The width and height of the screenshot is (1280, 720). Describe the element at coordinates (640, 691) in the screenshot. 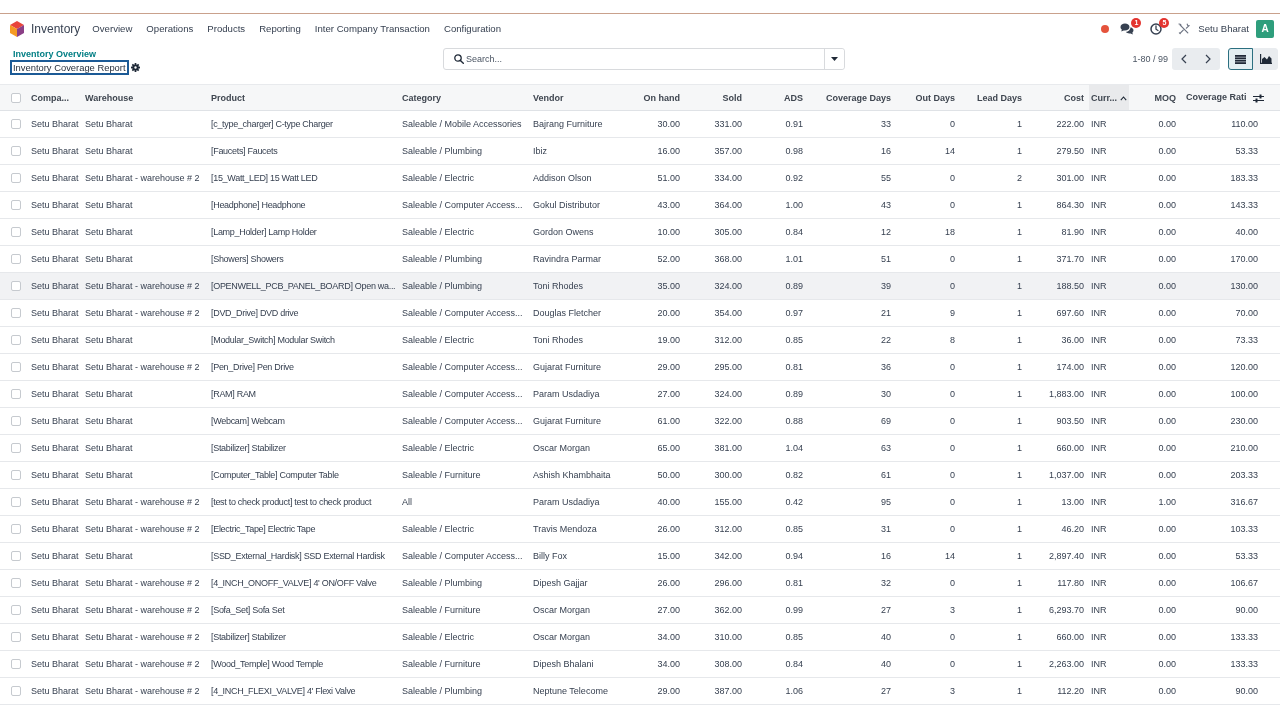

I see `table-row: Setu Bharat Setu Bharat - warehouse # 2 [4_INCH_FLEXI_VALVE] 4' Flexi Valve Saleable / Plumbing Neptune Telecome 29.00 387.00 1.06 27 3 1 112.20 INR 0.00 90.00` at that location.